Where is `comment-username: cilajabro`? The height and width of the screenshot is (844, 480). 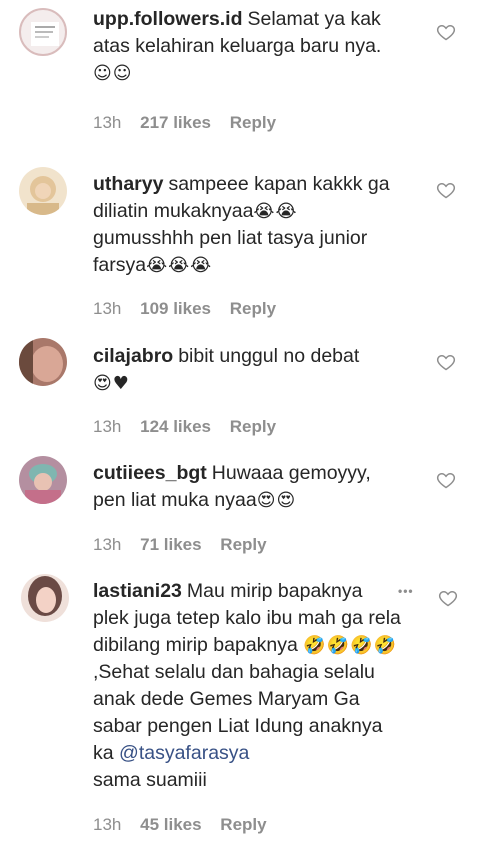
comment-username: cilajabro is located at coordinates (133, 356).